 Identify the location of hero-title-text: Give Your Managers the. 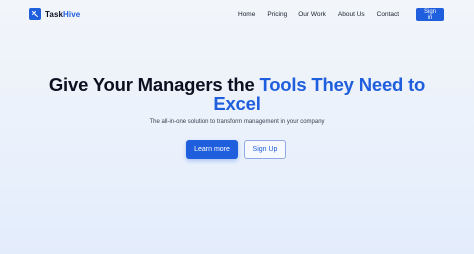
(154, 84).